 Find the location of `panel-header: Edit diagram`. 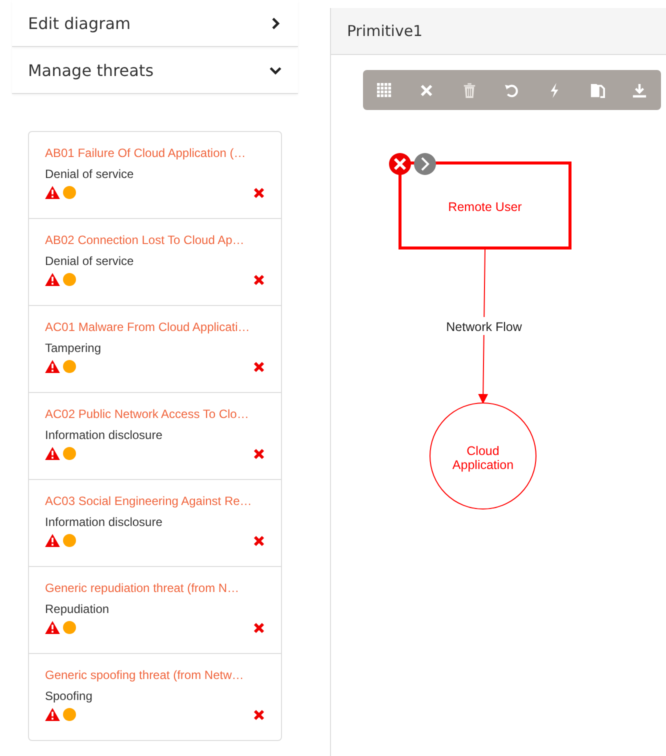

panel-header: Edit diagram is located at coordinates (155, 23).